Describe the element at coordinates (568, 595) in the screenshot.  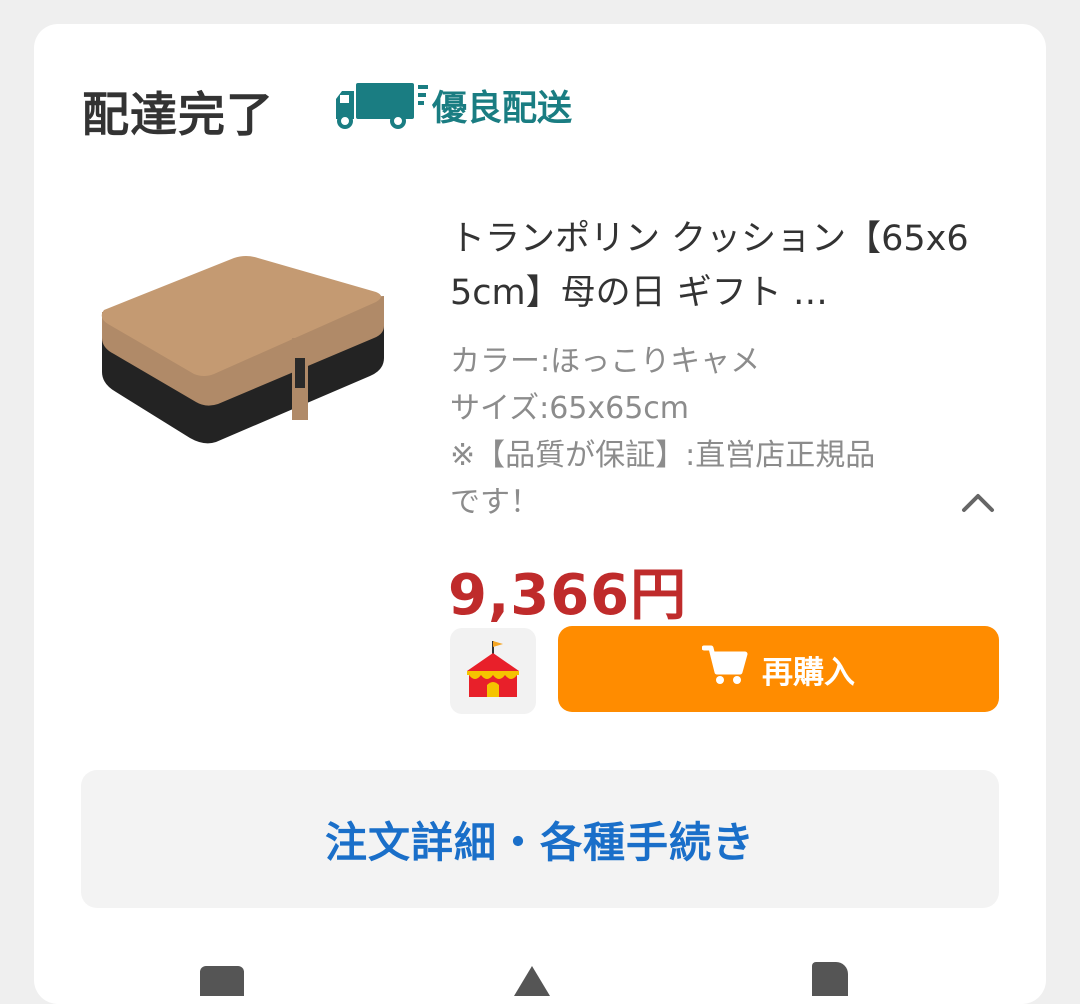
I see `product-price: 9,366円` at that location.